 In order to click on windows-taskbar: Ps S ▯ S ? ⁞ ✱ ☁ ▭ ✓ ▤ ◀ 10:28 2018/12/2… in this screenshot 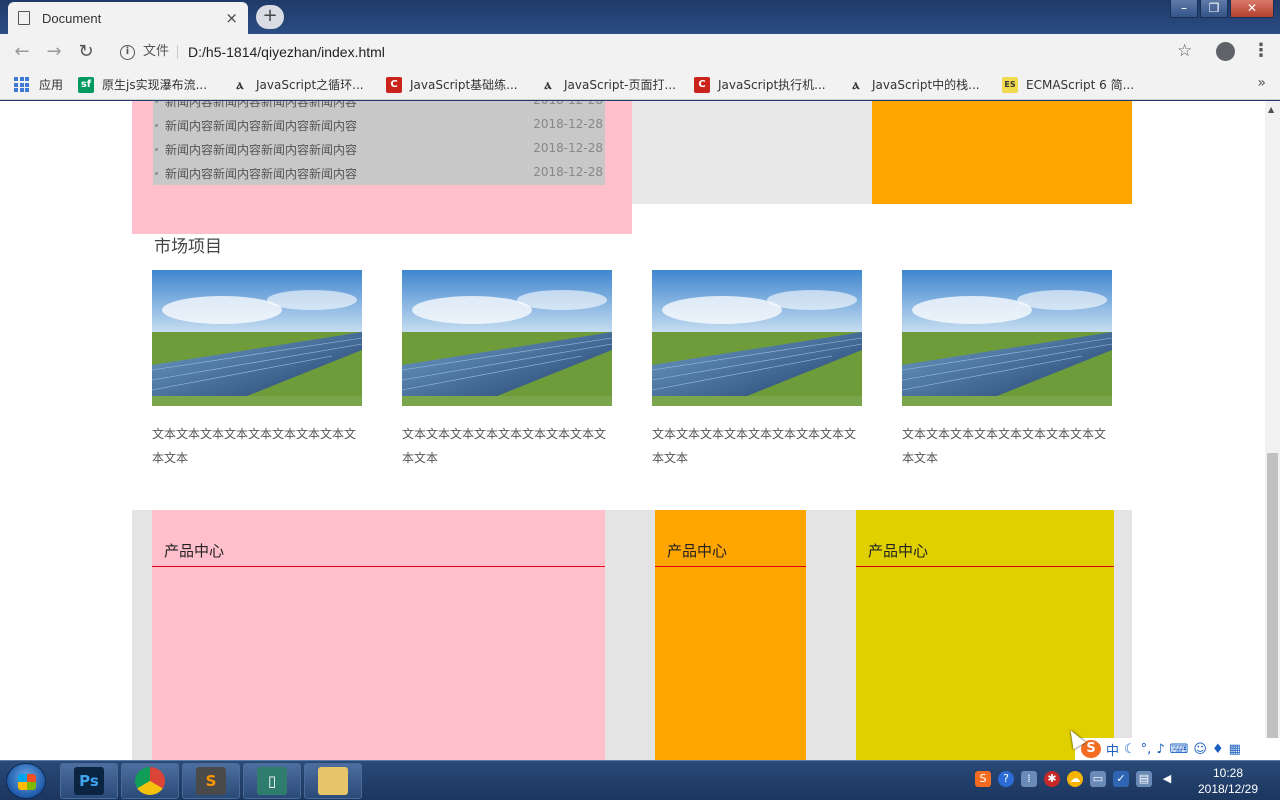, I will do `click(640, 780)`.